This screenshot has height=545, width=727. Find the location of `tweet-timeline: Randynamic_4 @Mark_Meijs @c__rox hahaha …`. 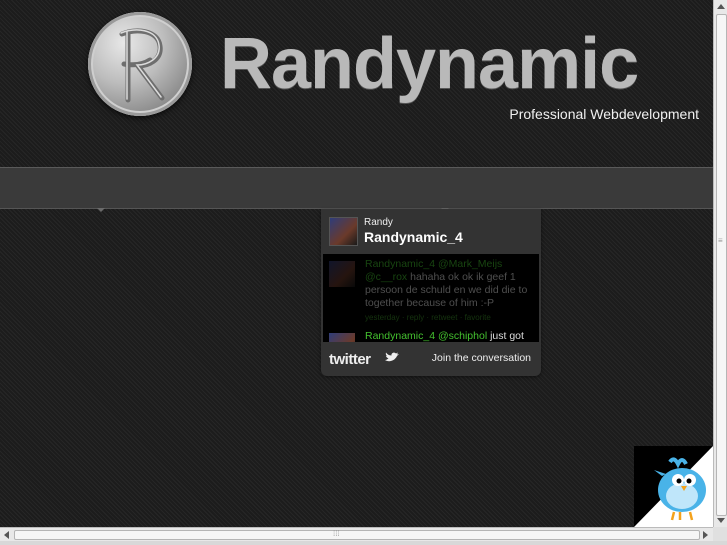

tweet-timeline: Randynamic_4 @Mark_Meijs @c__rox hahaha … is located at coordinates (431, 298).